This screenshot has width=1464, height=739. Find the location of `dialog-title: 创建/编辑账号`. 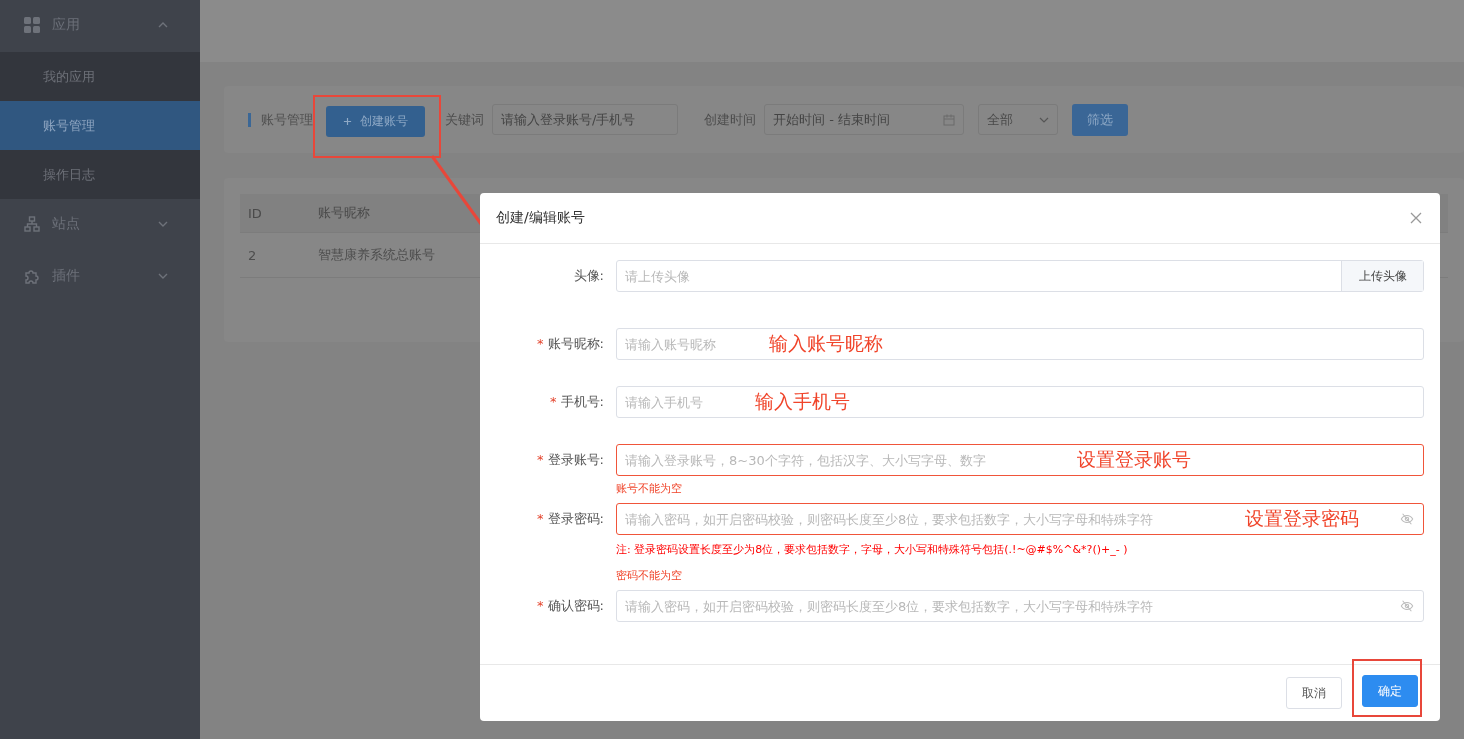

dialog-title: 创建/编辑账号 is located at coordinates (540, 218).